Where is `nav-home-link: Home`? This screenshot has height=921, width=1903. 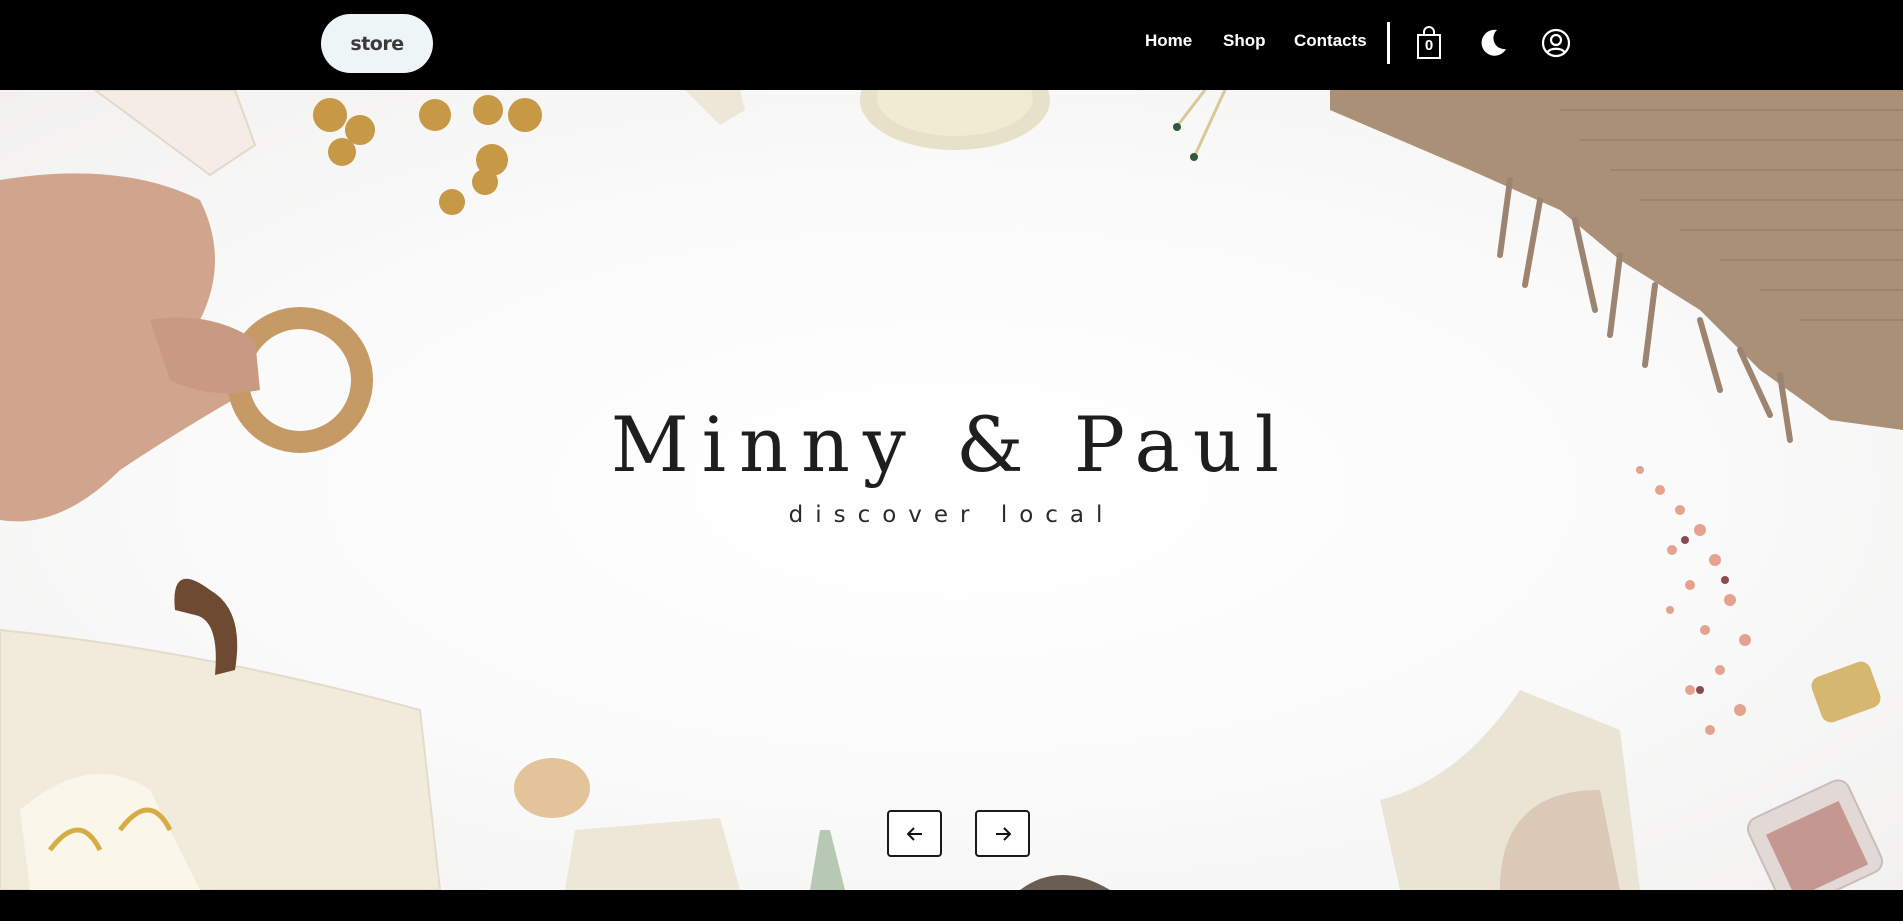 nav-home-link: Home is located at coordinates (1168, 41).